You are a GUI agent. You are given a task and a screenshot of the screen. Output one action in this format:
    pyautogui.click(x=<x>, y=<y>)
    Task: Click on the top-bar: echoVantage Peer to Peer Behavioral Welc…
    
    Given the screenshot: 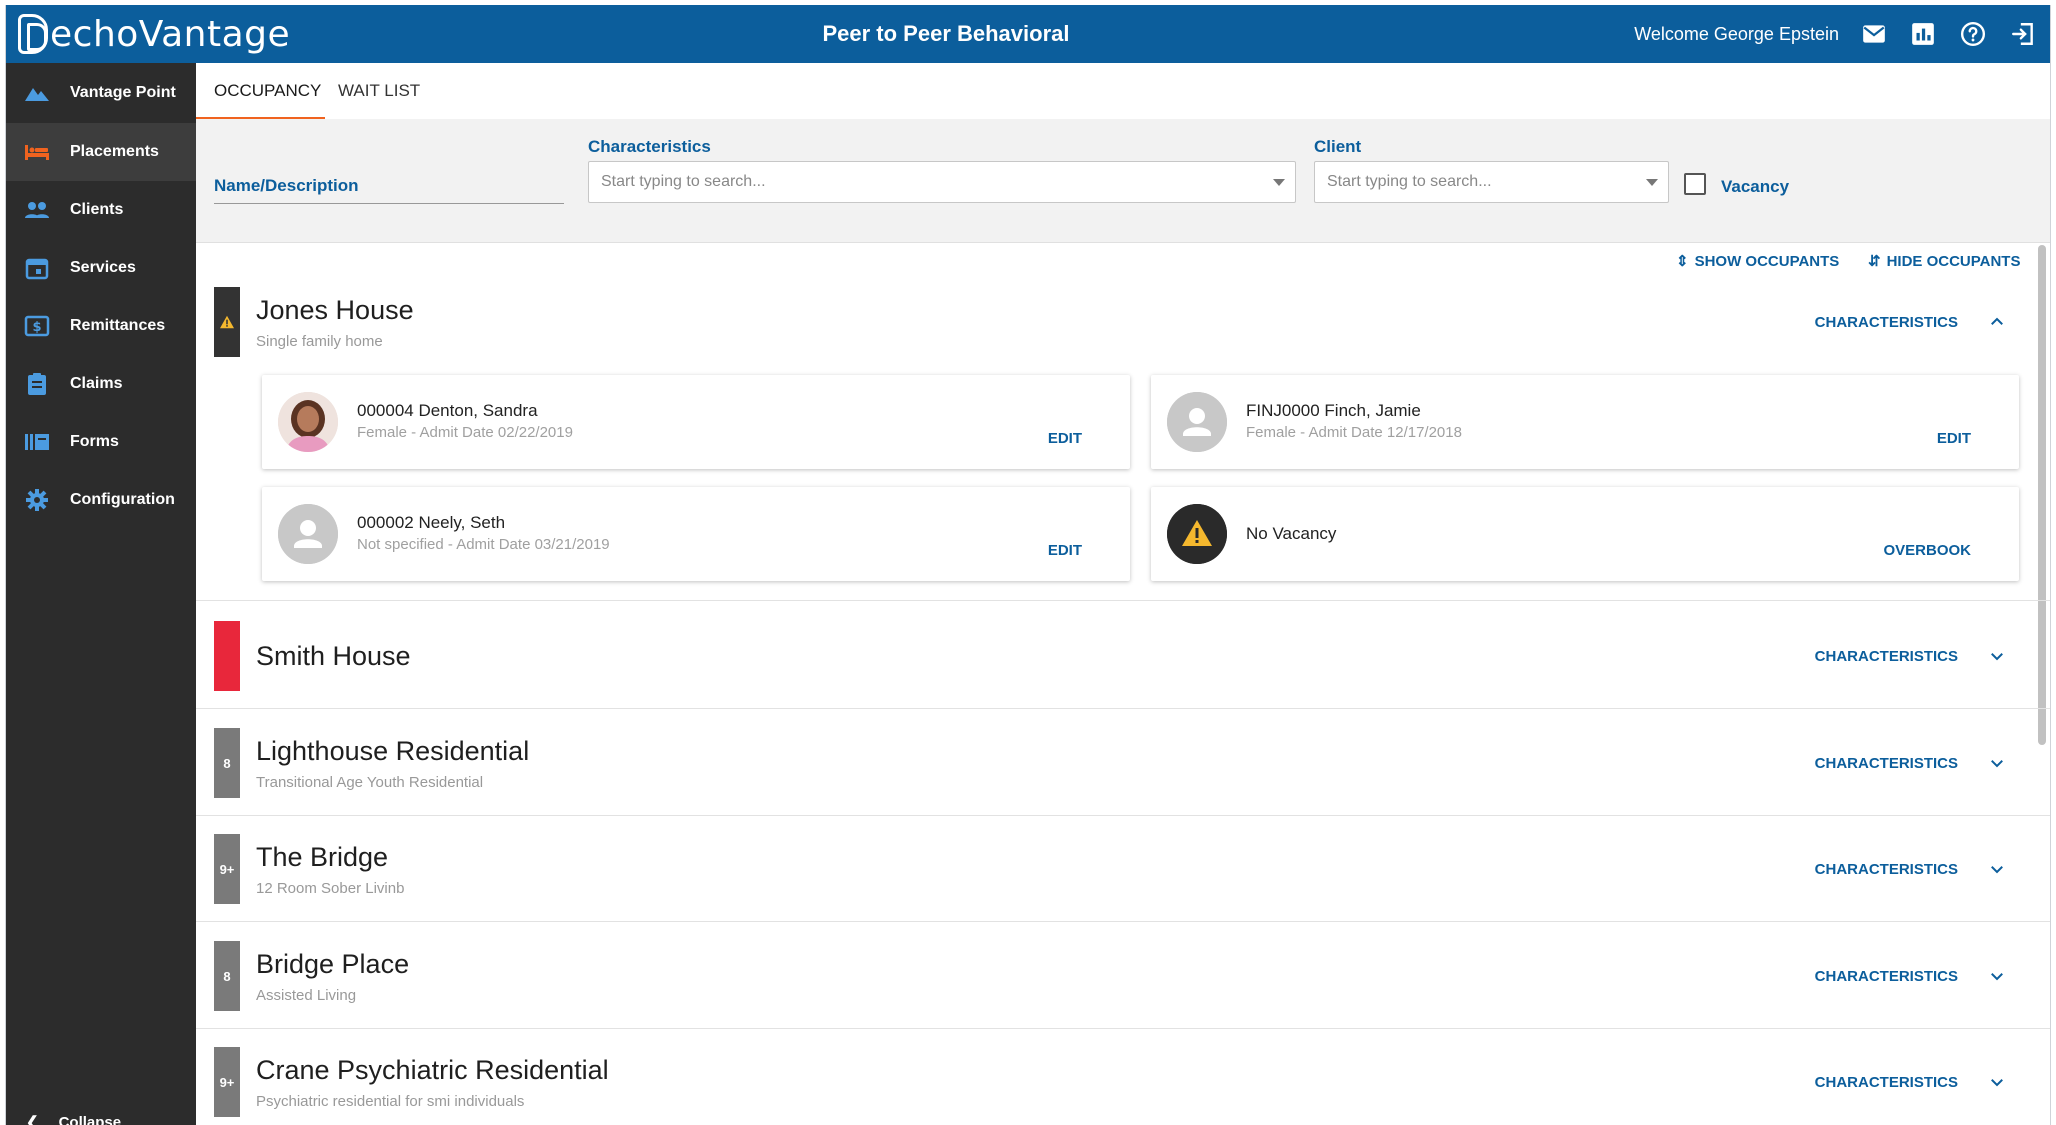 What is the action you would take?
    pyautogui.click(x=1028, y=34)
    